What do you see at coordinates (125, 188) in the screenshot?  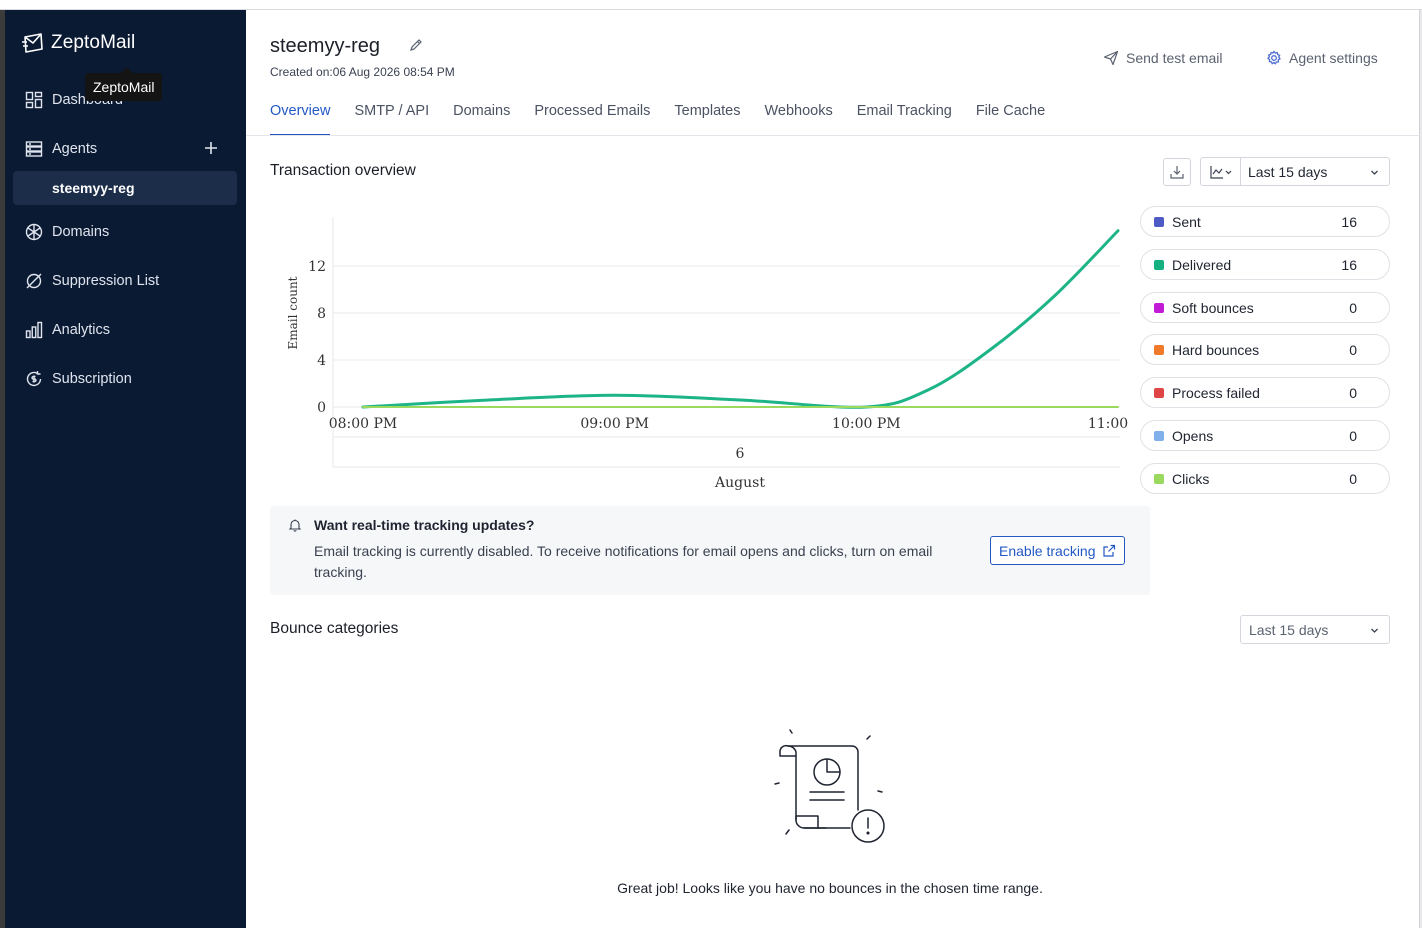 I see `sidebar-agent-steemyy-reg: steemyy-reg` at bounding box center [125, 188].